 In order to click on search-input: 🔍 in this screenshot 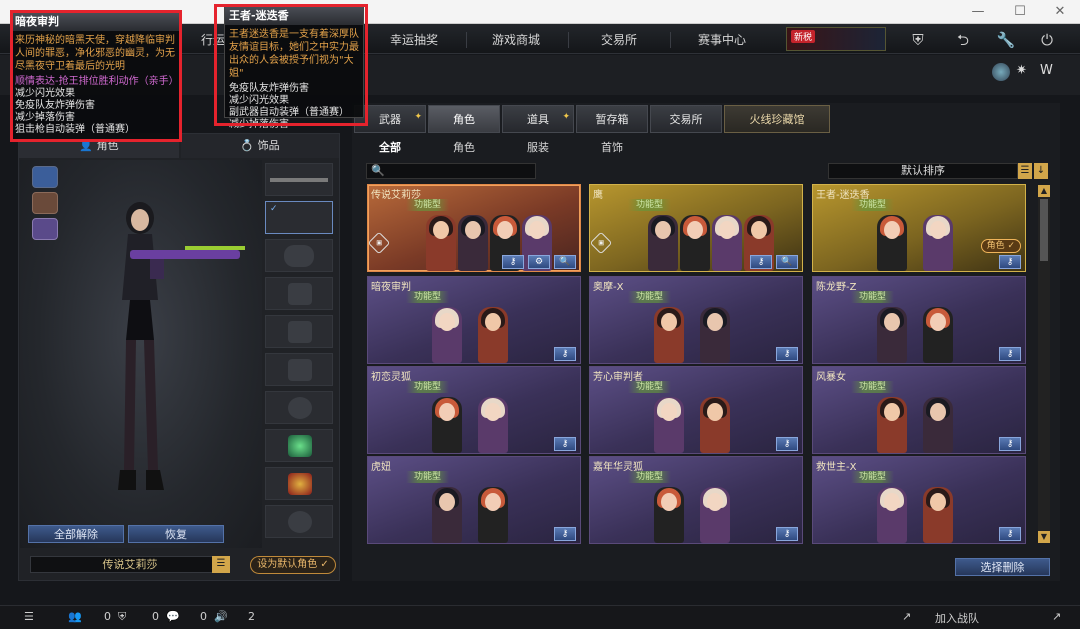, I will do `click(451, 171)`.